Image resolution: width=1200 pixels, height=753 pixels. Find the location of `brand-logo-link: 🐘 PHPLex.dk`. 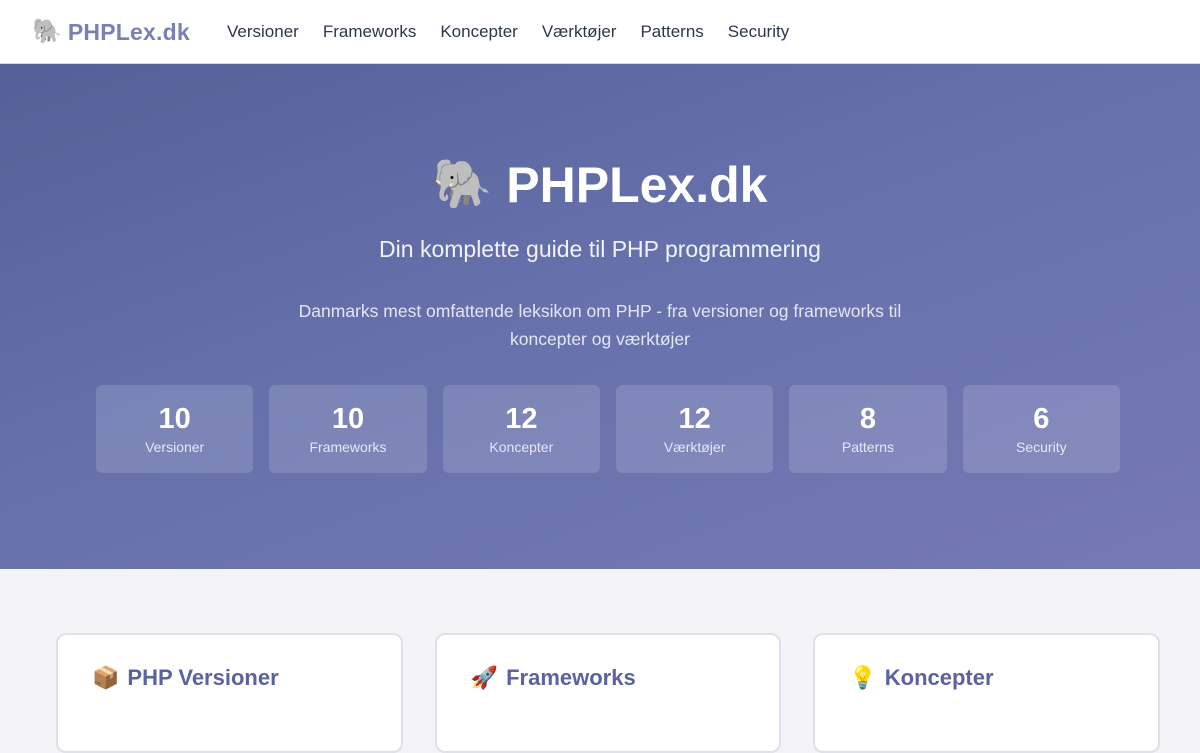

brand-logo-link: 🐘 PHPLex.dk is located at coordinates (111, 32).